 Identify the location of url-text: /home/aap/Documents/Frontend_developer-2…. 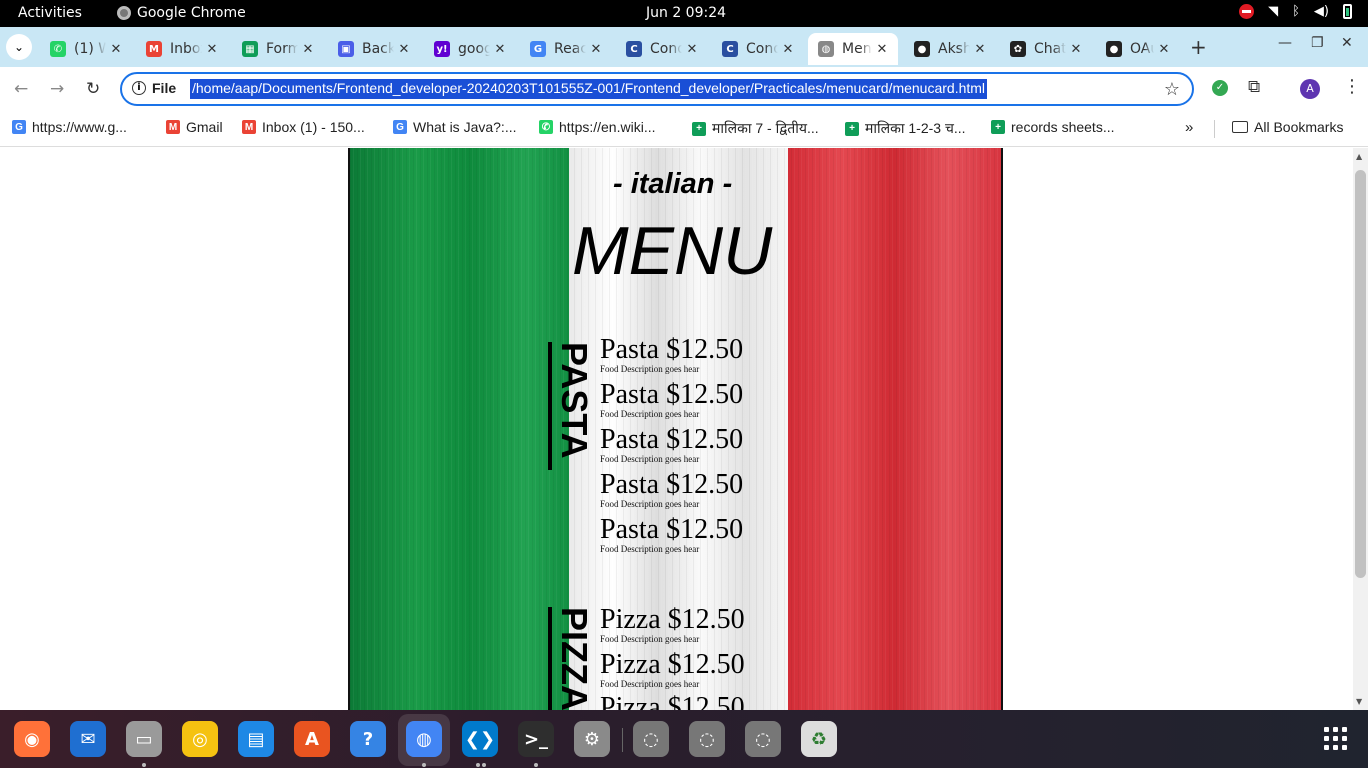
(589, 89).